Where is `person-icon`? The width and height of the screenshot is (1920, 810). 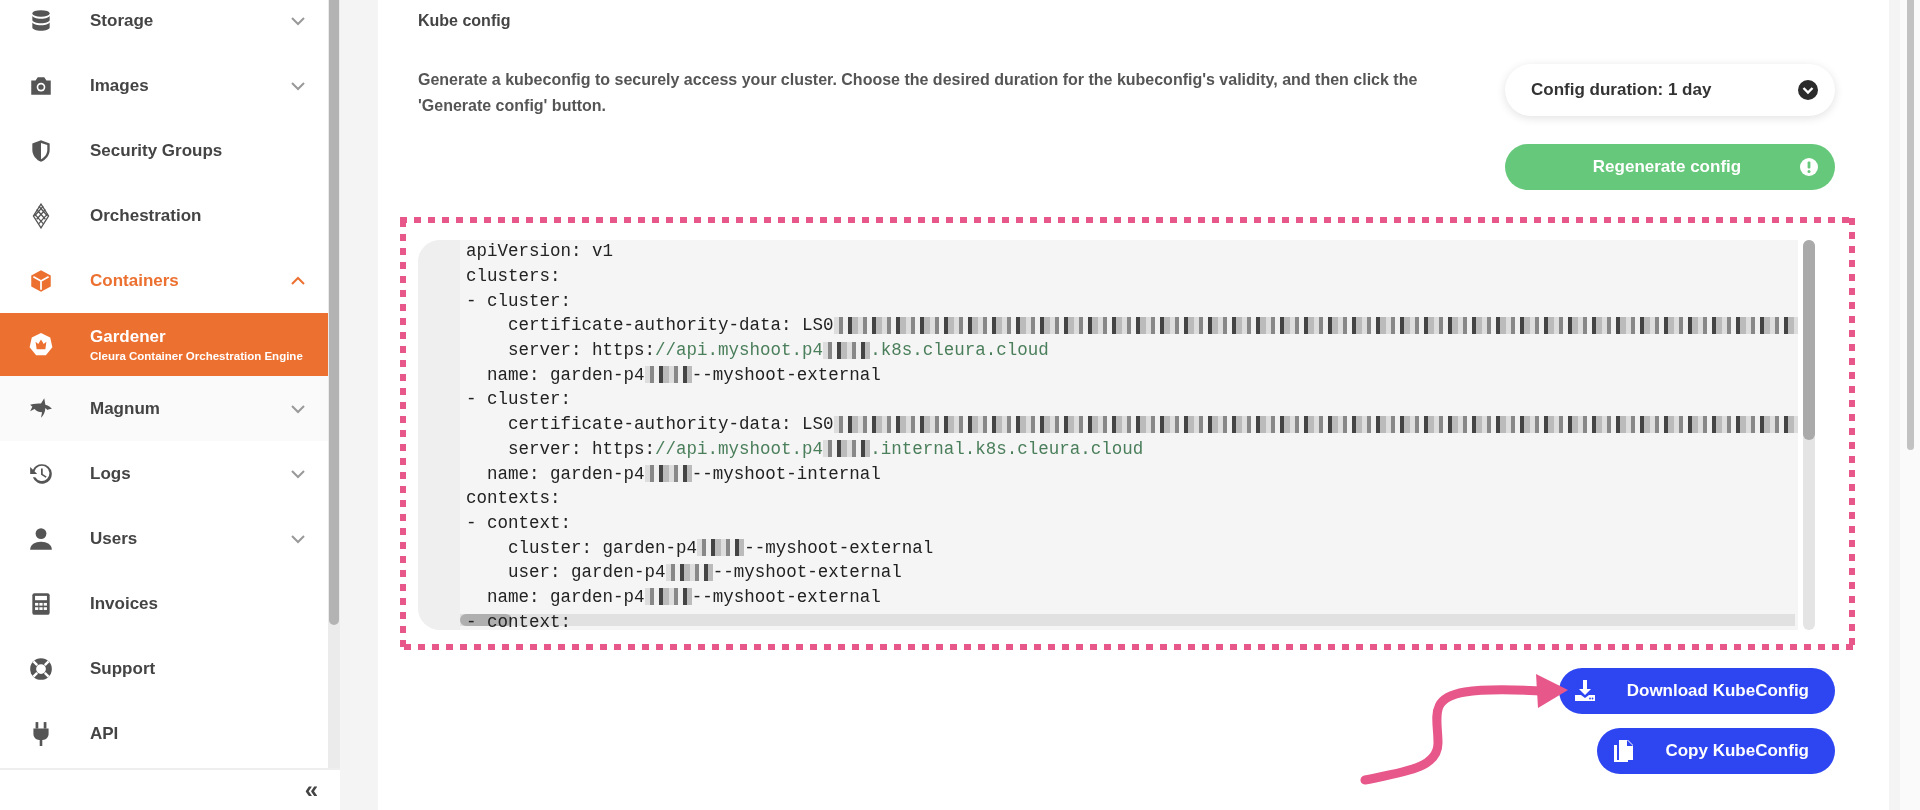
person-icon is located at coordinates (41, 538).